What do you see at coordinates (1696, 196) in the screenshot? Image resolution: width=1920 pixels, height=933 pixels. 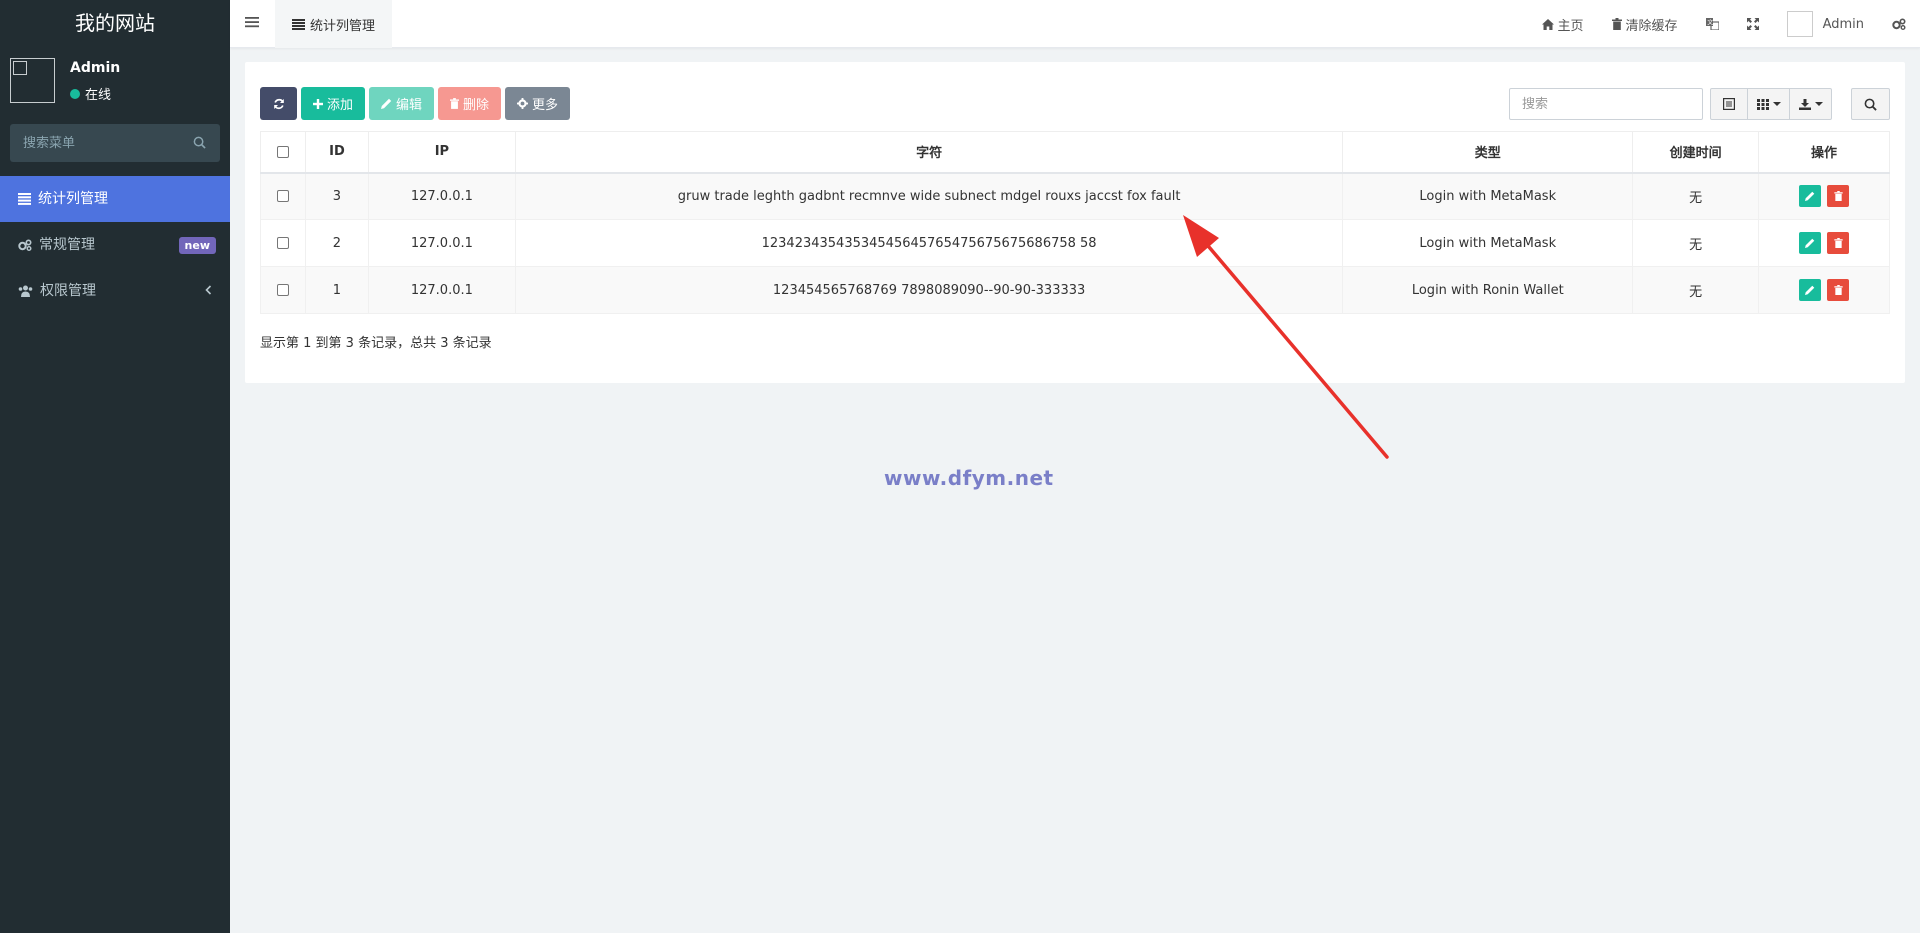 I see `cell-created: 无` at bounding box center [1696, 196].